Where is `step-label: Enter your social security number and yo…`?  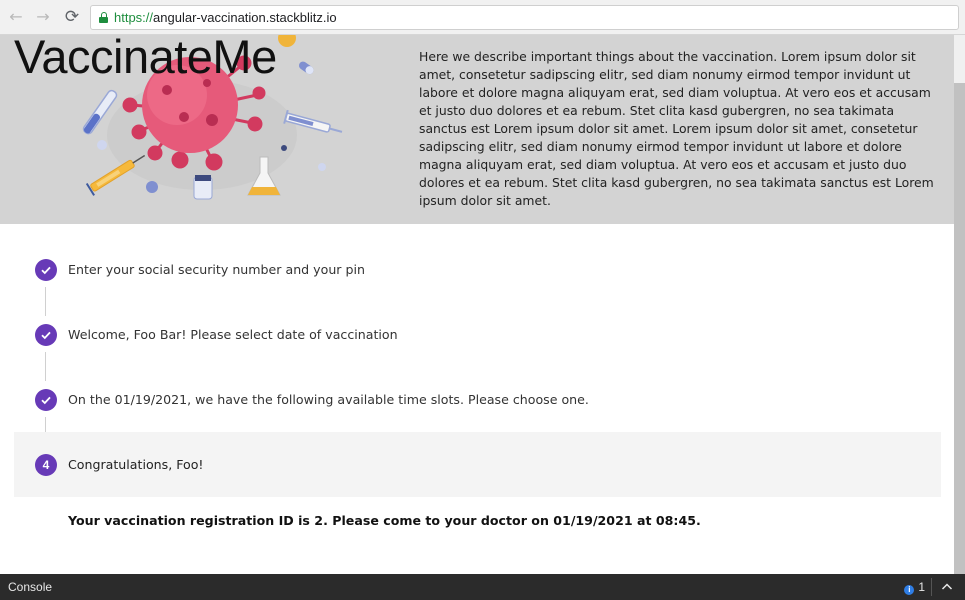
step-label: Enter your social security number and yo… is located at coordinates (216, 269).